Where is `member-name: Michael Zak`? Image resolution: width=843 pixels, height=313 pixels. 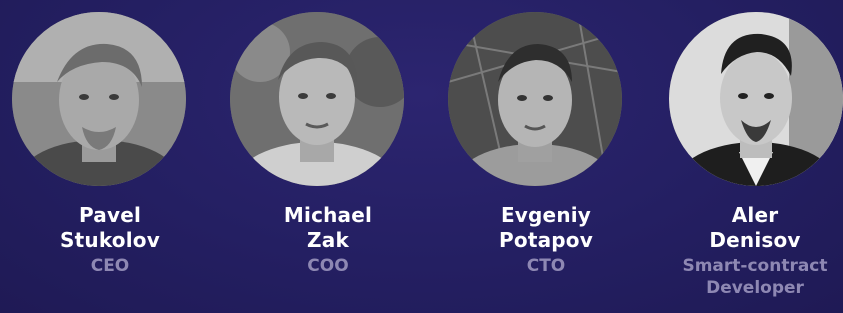 member-name: Michael Zak is located at coordinates (328, 228).